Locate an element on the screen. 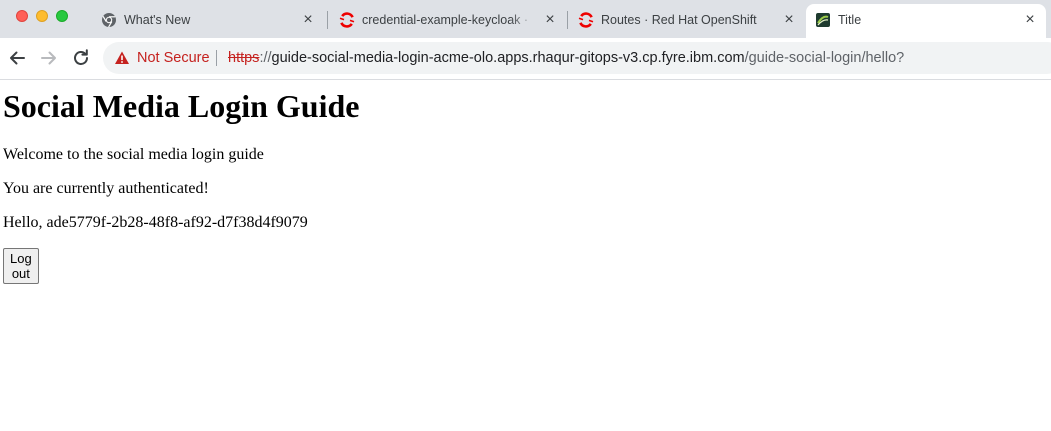 Image resolution: width=1051 pixels, height=431 pixels. page-title: Social Media Login Guide is located at coordinates (181, 106).